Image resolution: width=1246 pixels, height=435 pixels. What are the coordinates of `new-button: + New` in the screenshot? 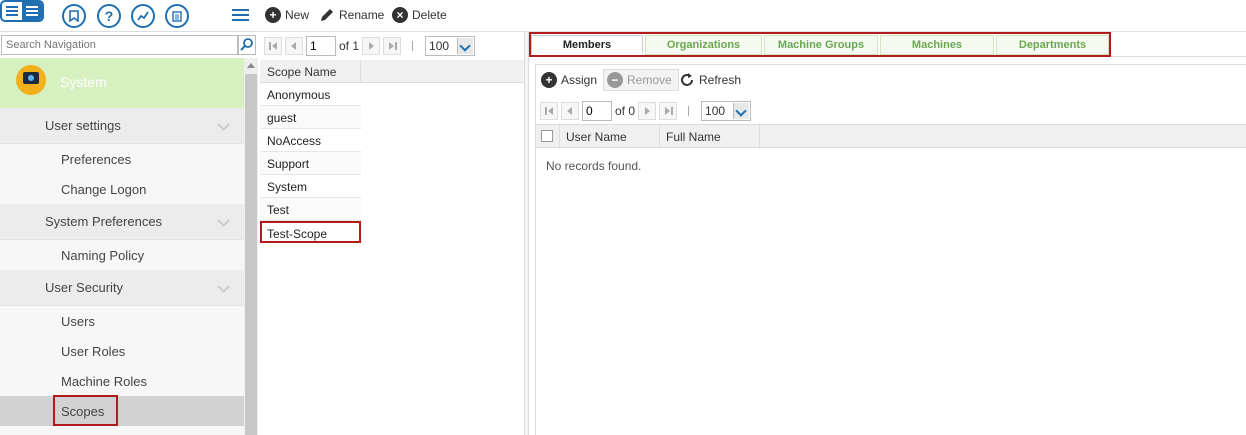 It's located at (287, 15).